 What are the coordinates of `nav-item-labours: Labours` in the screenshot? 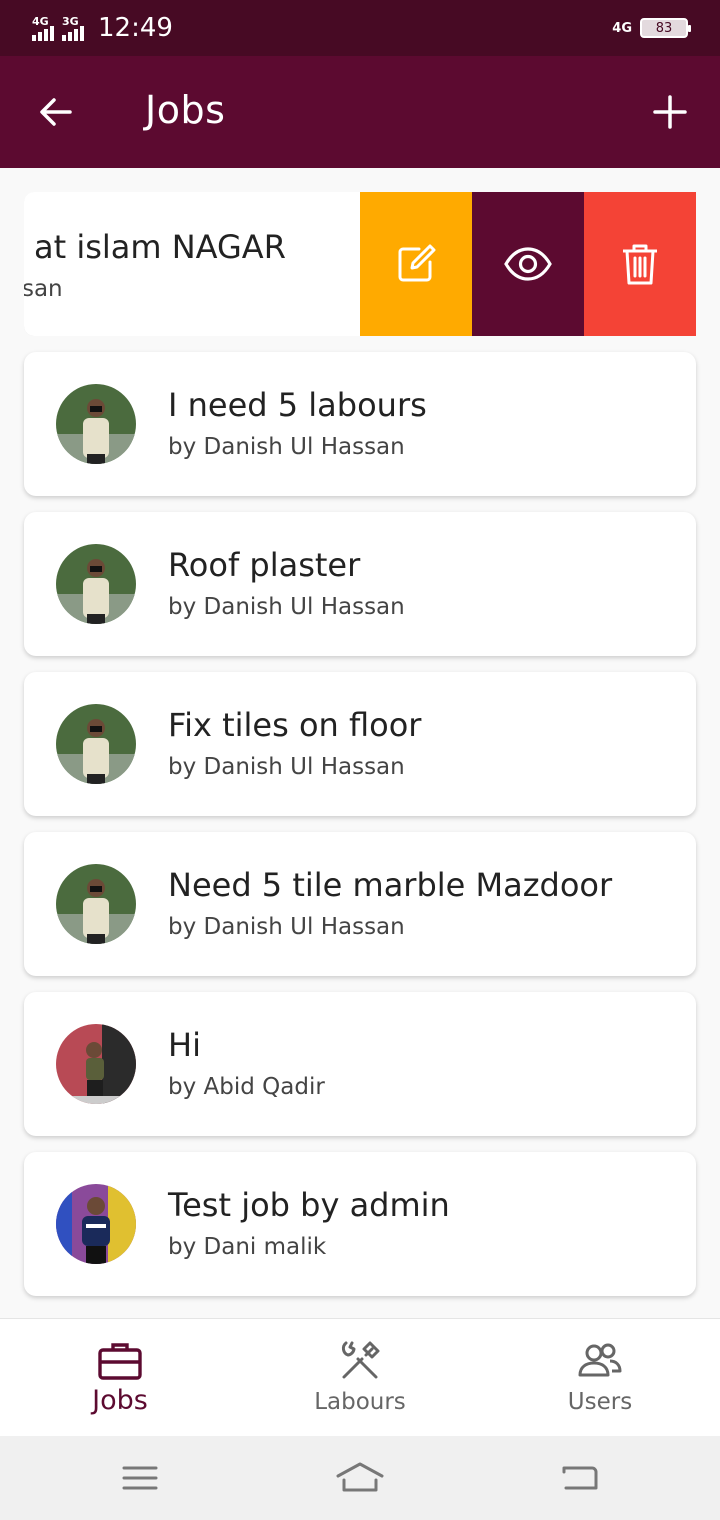 It's located at (360, 1378).